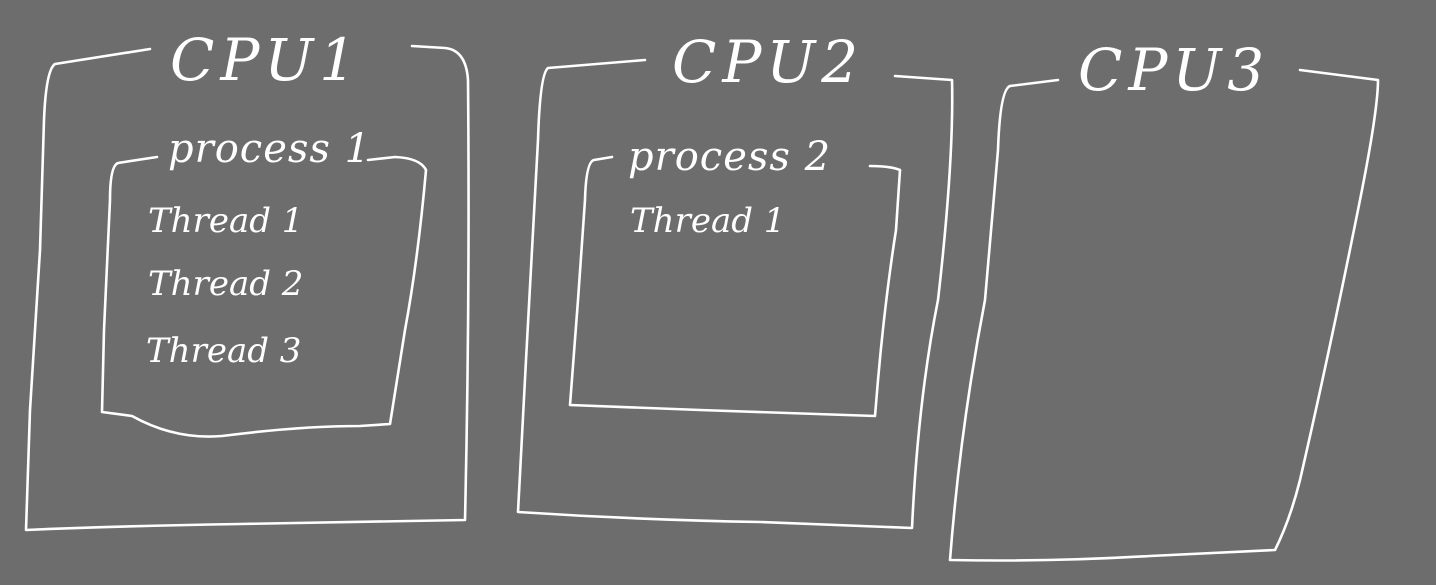 This screenshot has height=585, width=1436. What do you see at coordinates (223, 351) in the screenshot?
I see `process1-thread-3: Thread 3` at bounding box center [223, 351].